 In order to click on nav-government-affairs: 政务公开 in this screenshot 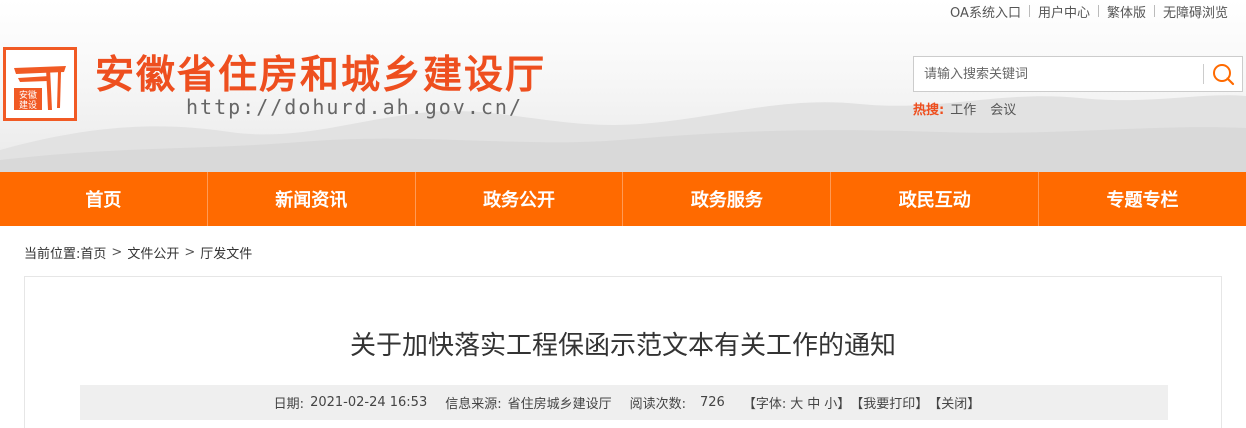, I will do `click(520, 199)`.